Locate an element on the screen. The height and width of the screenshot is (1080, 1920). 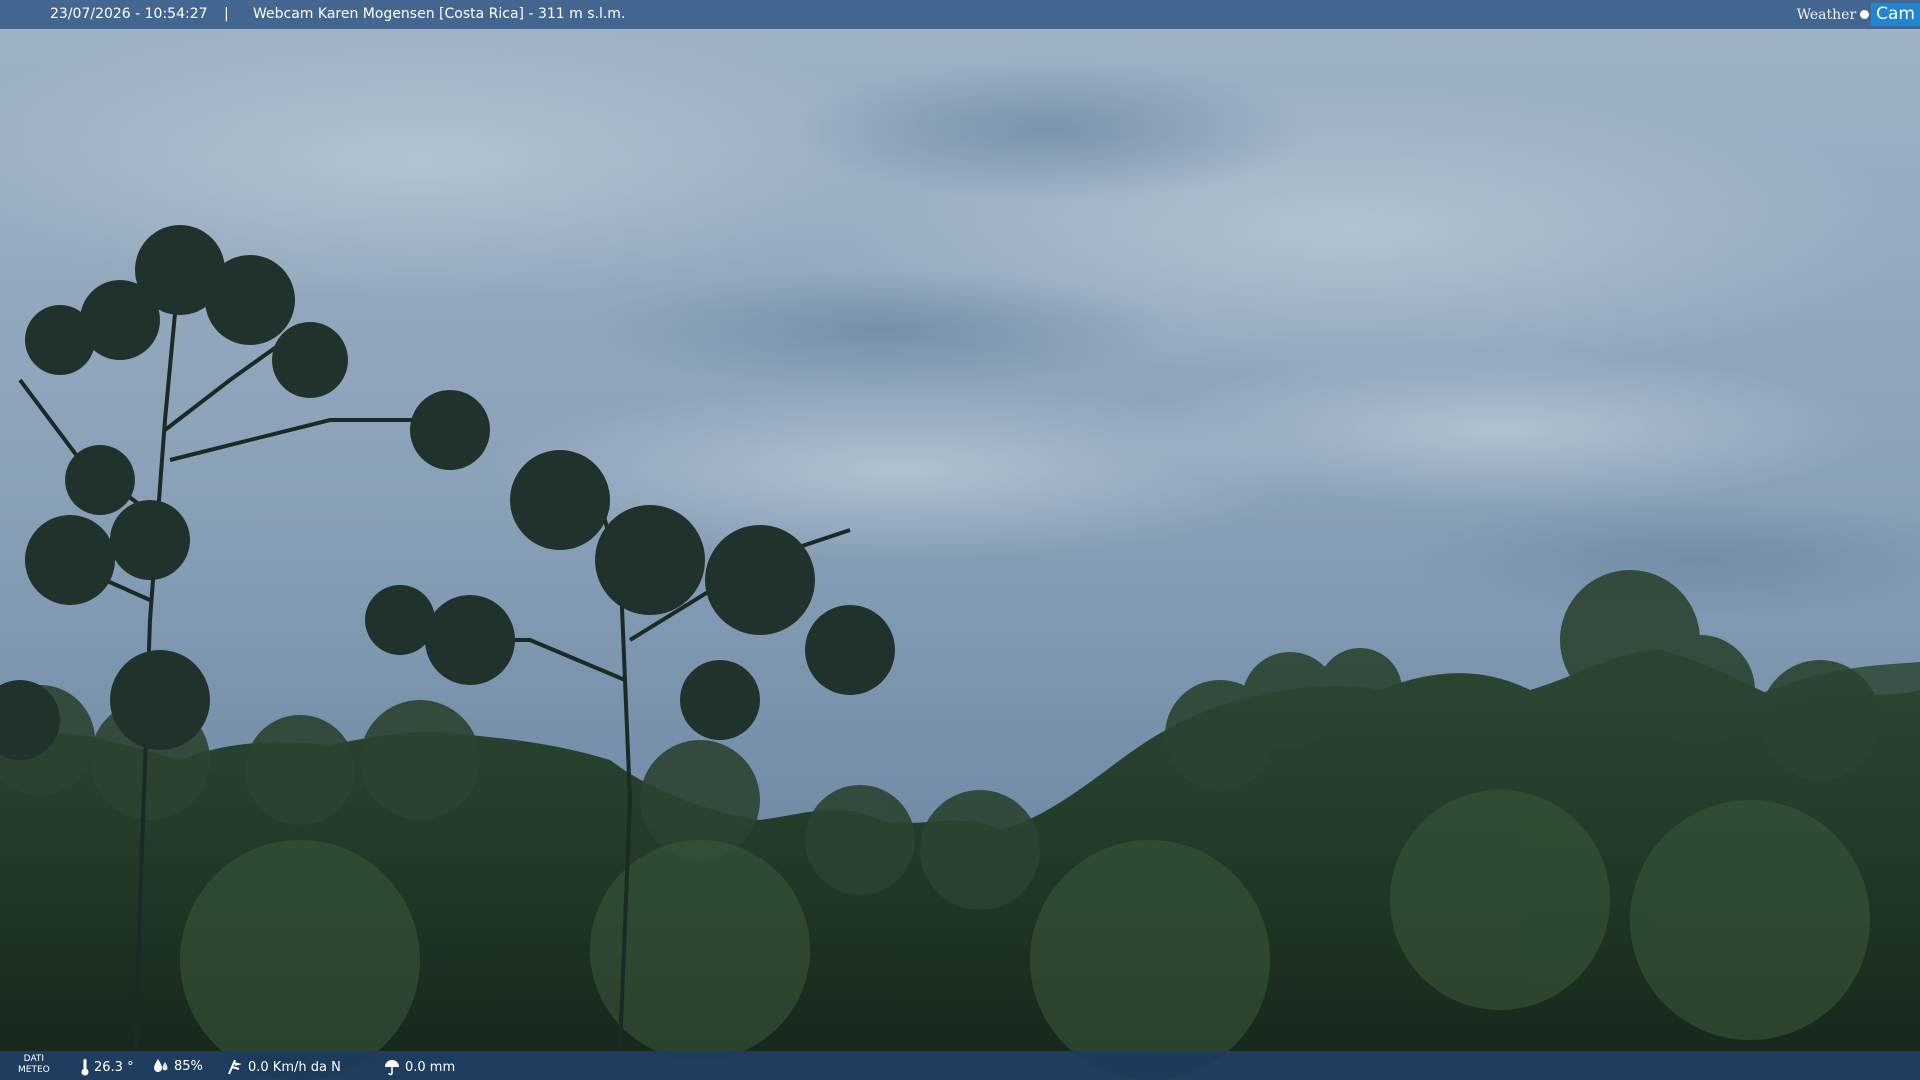
wind-reading: 0.0 Km/h da N is located at coordinates (283, 1067).